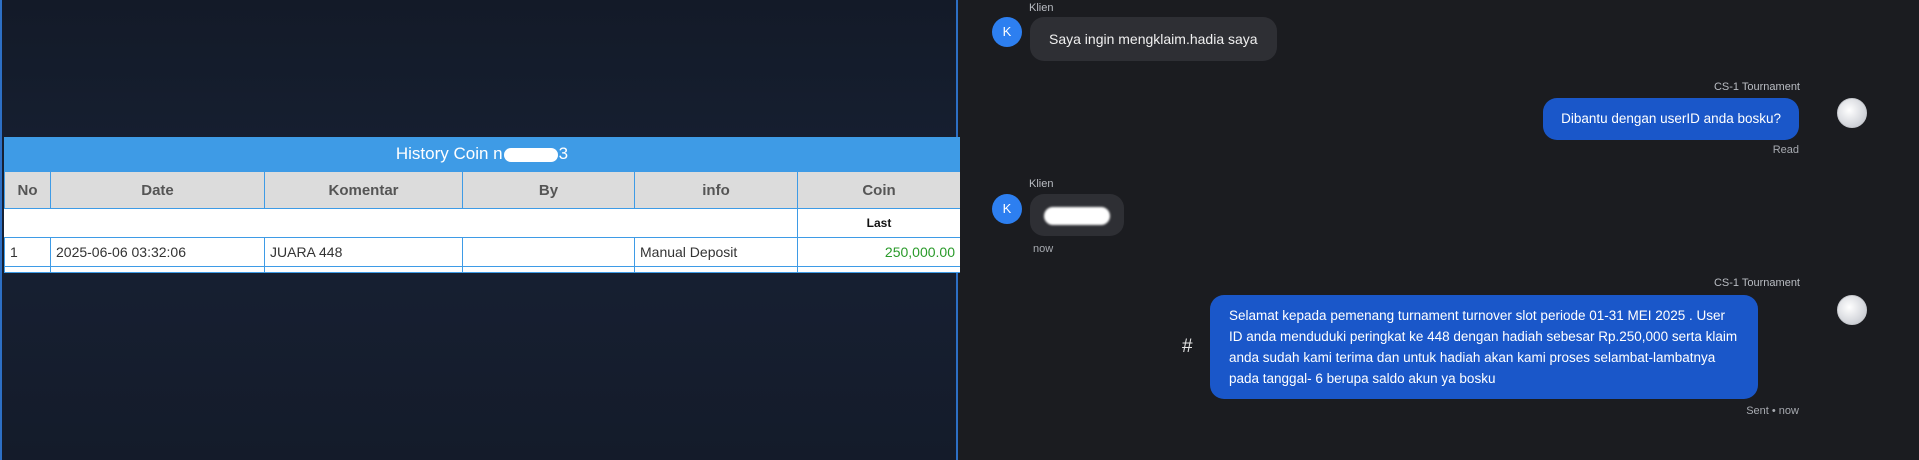  Describe the element at coordinates (1153, 39) in the screenshot. I see `message-bubble-incoming: Saya ingin mengklaim.hadia saya` at that location.